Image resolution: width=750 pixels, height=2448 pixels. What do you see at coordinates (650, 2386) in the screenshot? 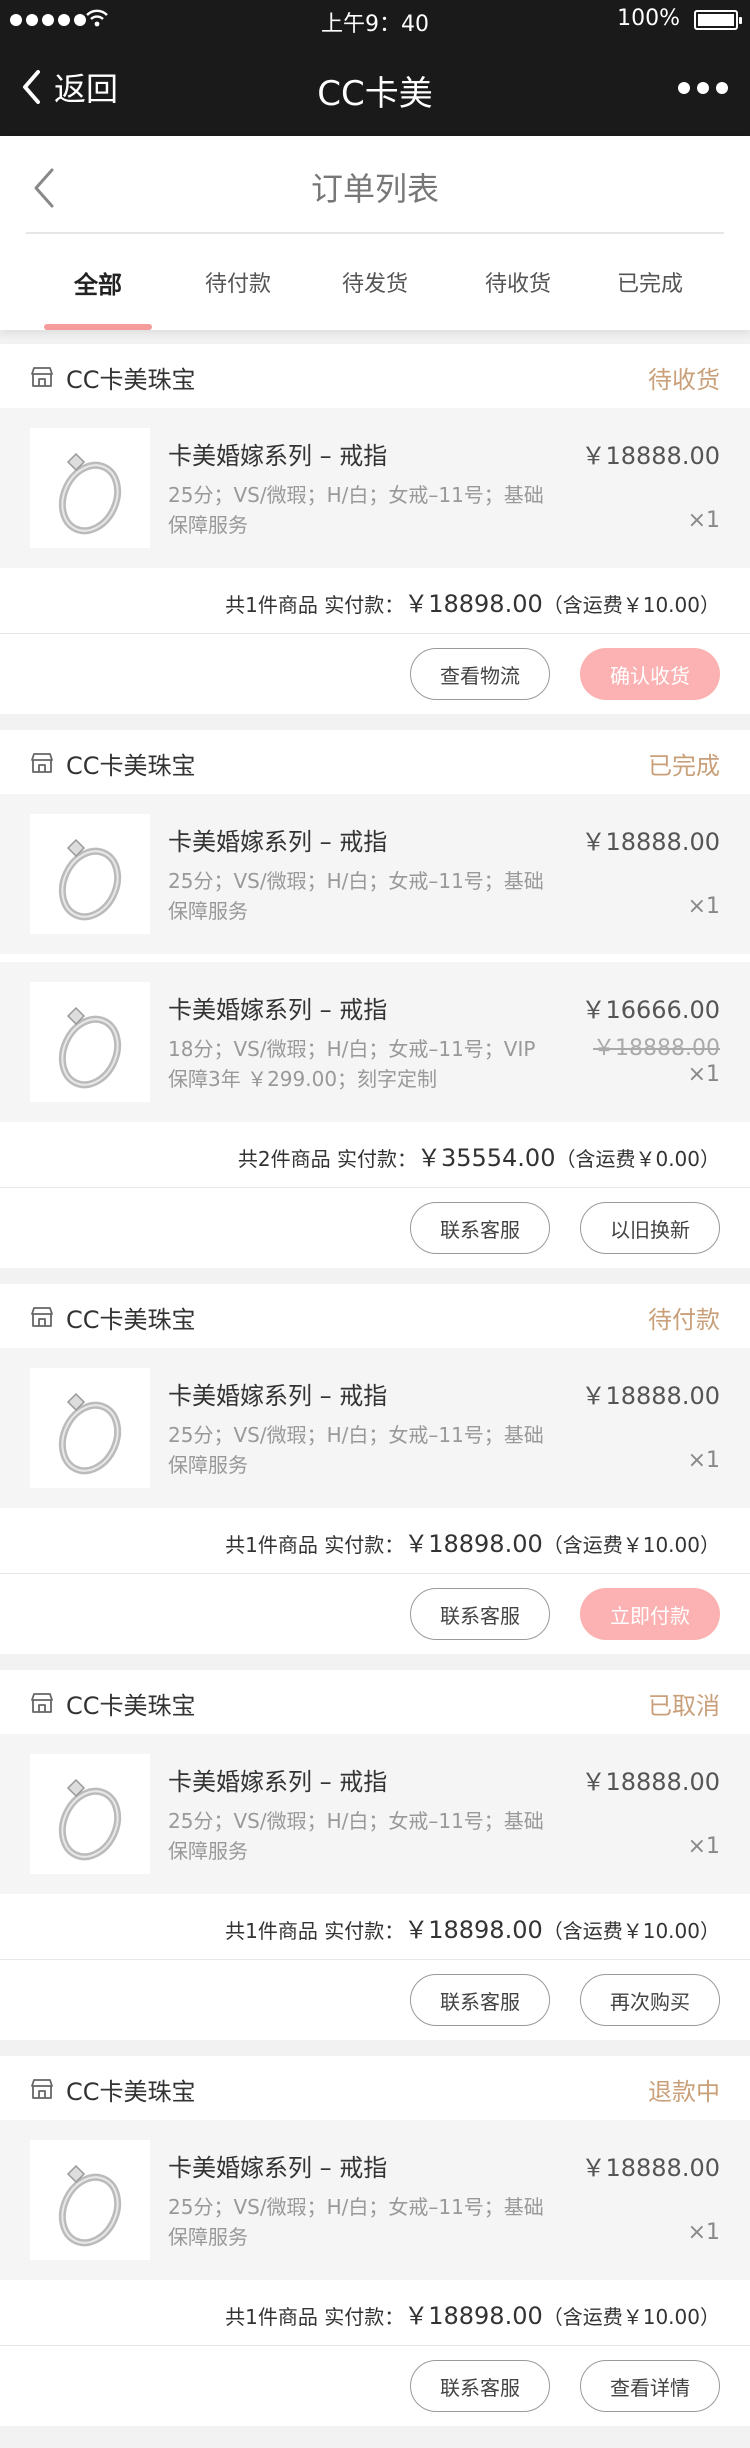
I see `view-details-button: 查看详情` at bounding box center [650, 2386].